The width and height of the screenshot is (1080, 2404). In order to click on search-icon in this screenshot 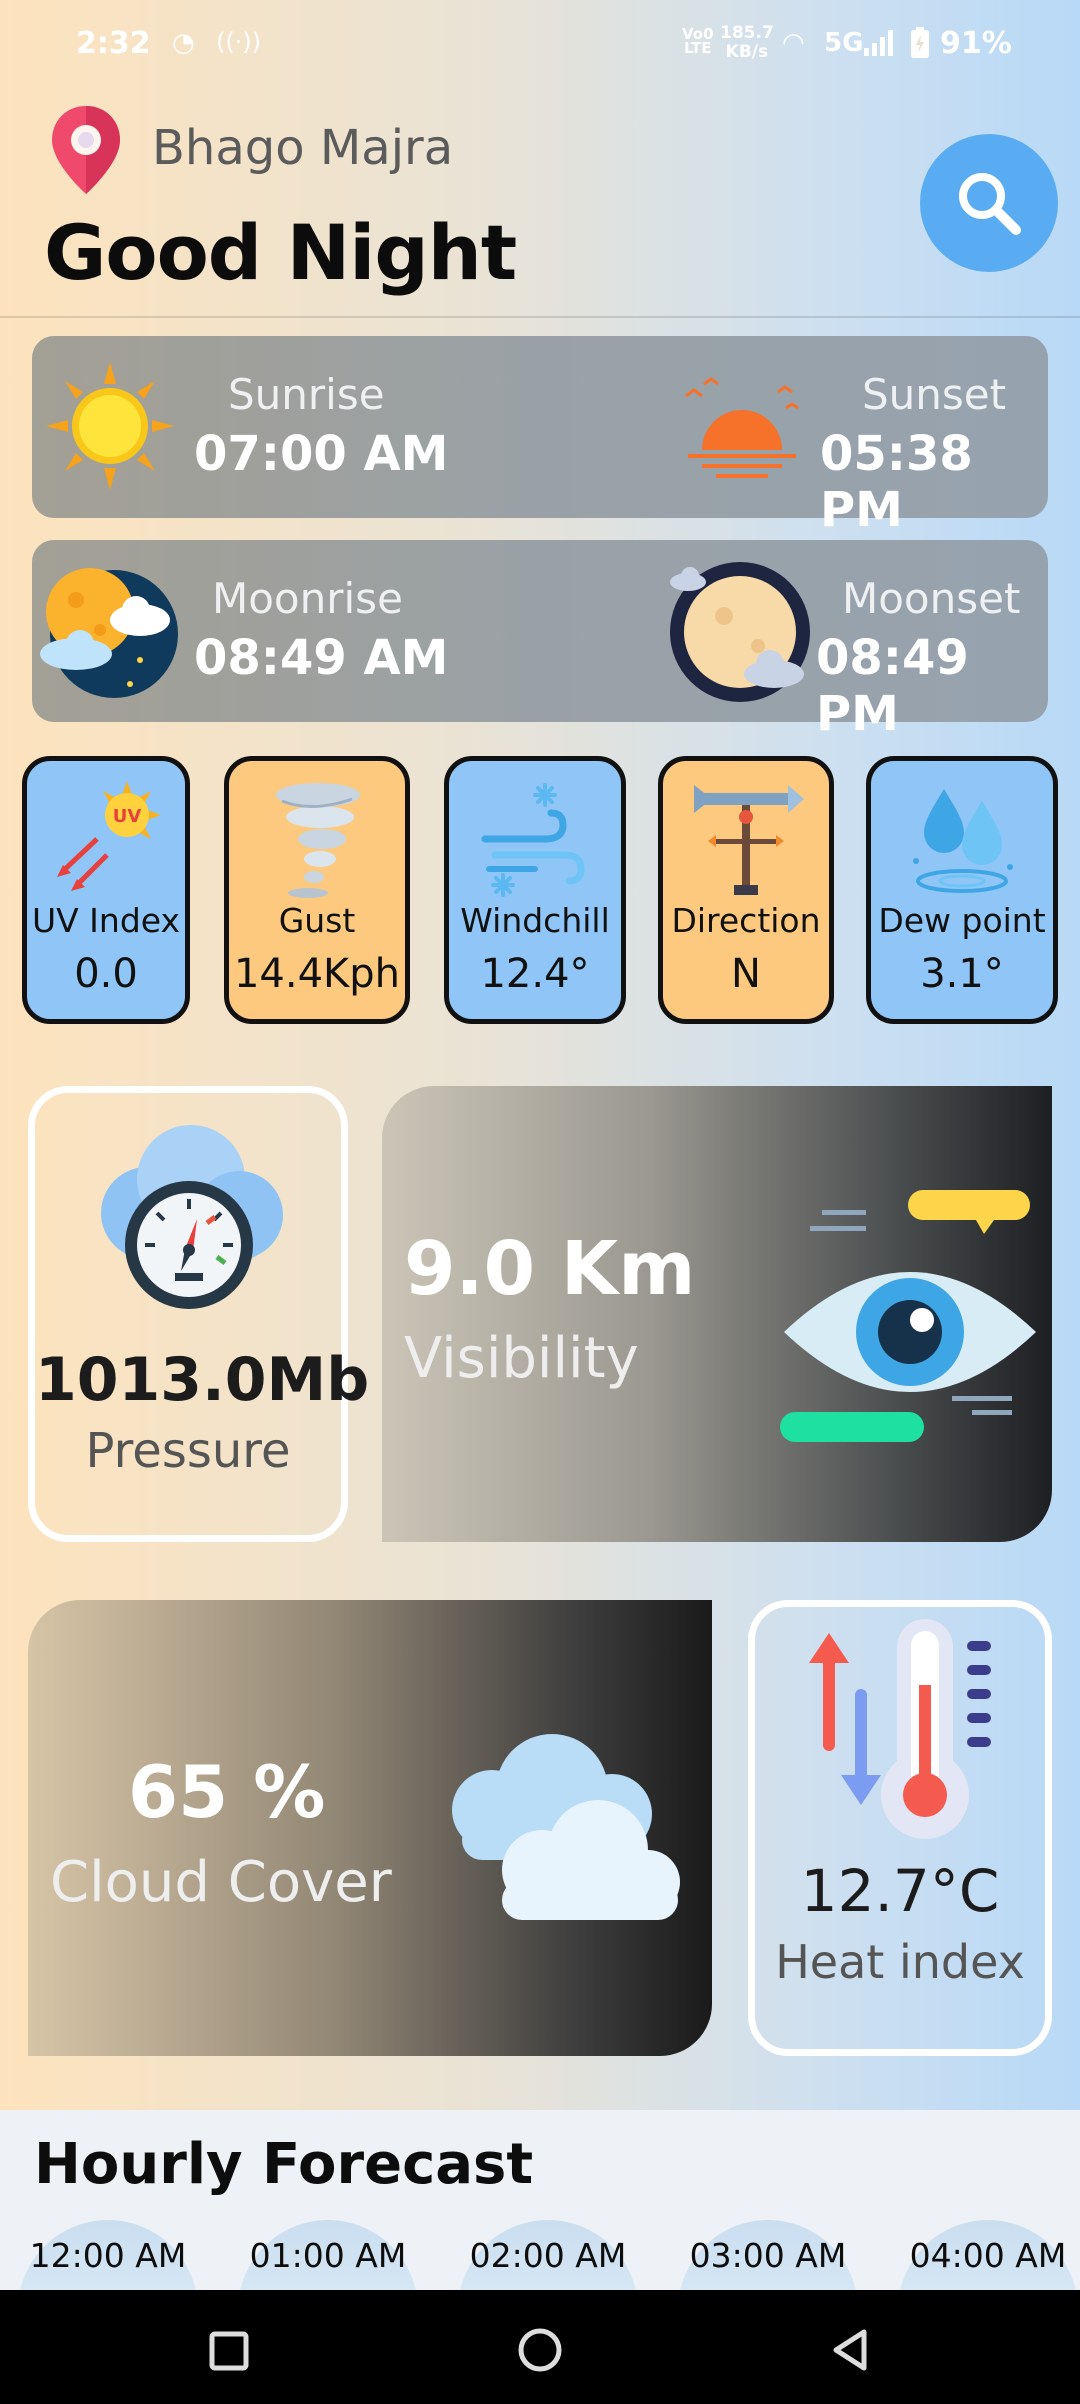, I will do `click(990, 204)`.